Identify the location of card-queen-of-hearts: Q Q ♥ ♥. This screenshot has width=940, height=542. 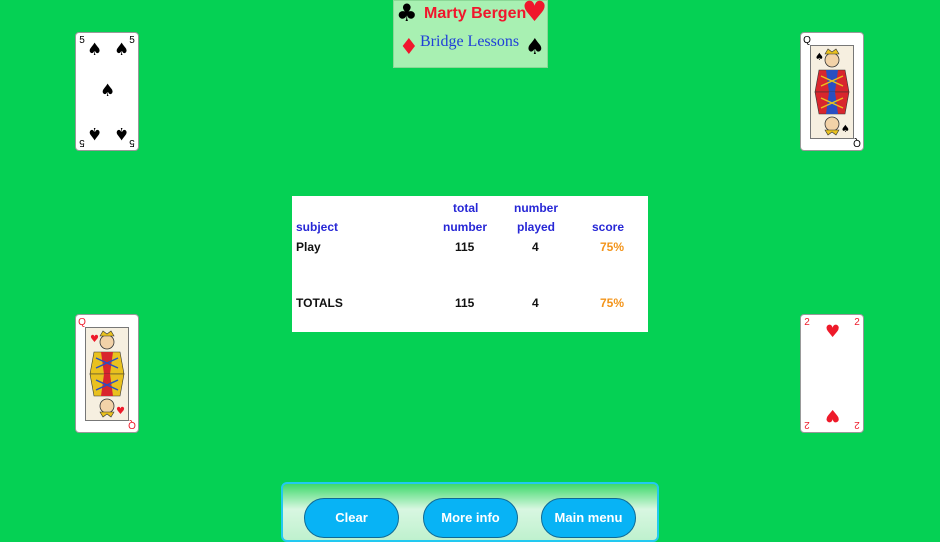
(107, 373).